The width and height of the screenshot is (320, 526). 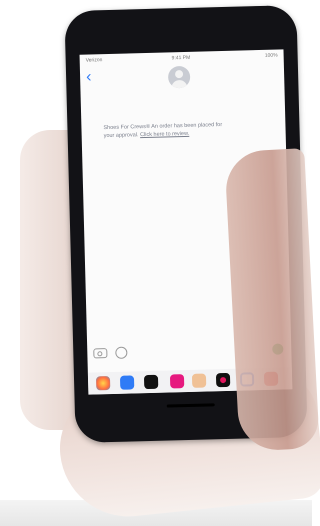 What do you see at coordinates (223, 380) in the screenshot?
I see `digital-touch-app-icon` at bounding box center [223, 380].